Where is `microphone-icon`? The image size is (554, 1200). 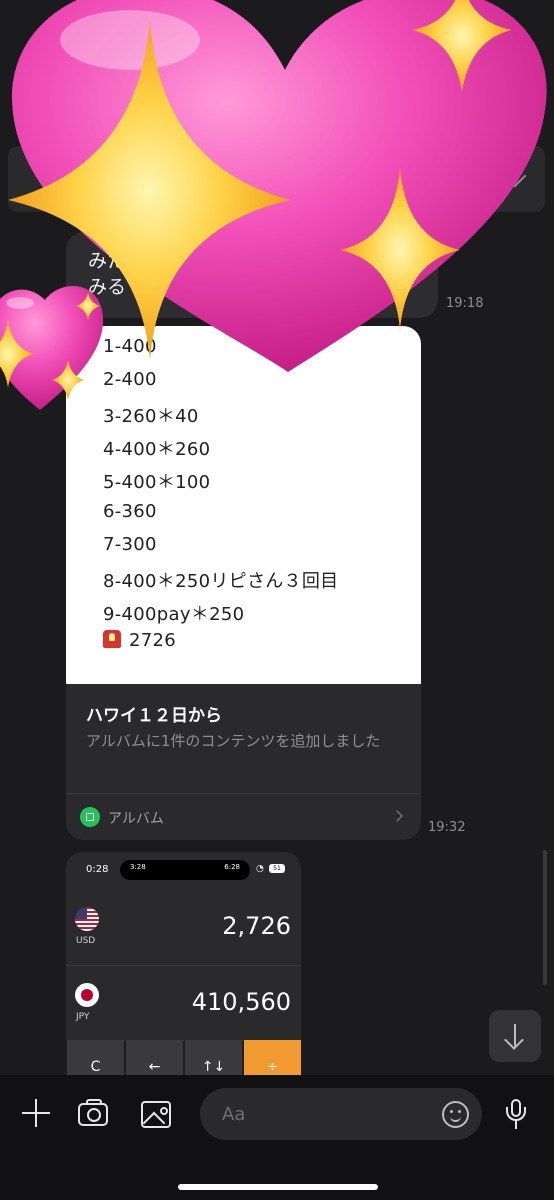
microphone-icon is located at coordinates (516, 1116).